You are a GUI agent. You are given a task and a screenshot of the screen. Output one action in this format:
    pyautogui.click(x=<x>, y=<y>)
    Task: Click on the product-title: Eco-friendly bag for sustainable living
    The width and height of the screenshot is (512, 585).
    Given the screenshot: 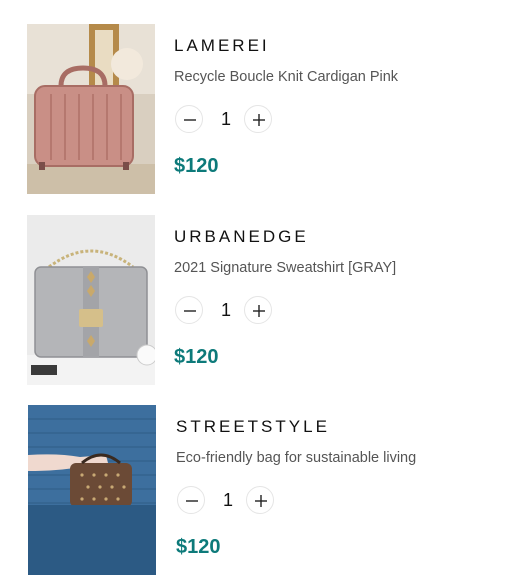 What is the action you would take?
    pyautogui.click(x=296, y=458)
    